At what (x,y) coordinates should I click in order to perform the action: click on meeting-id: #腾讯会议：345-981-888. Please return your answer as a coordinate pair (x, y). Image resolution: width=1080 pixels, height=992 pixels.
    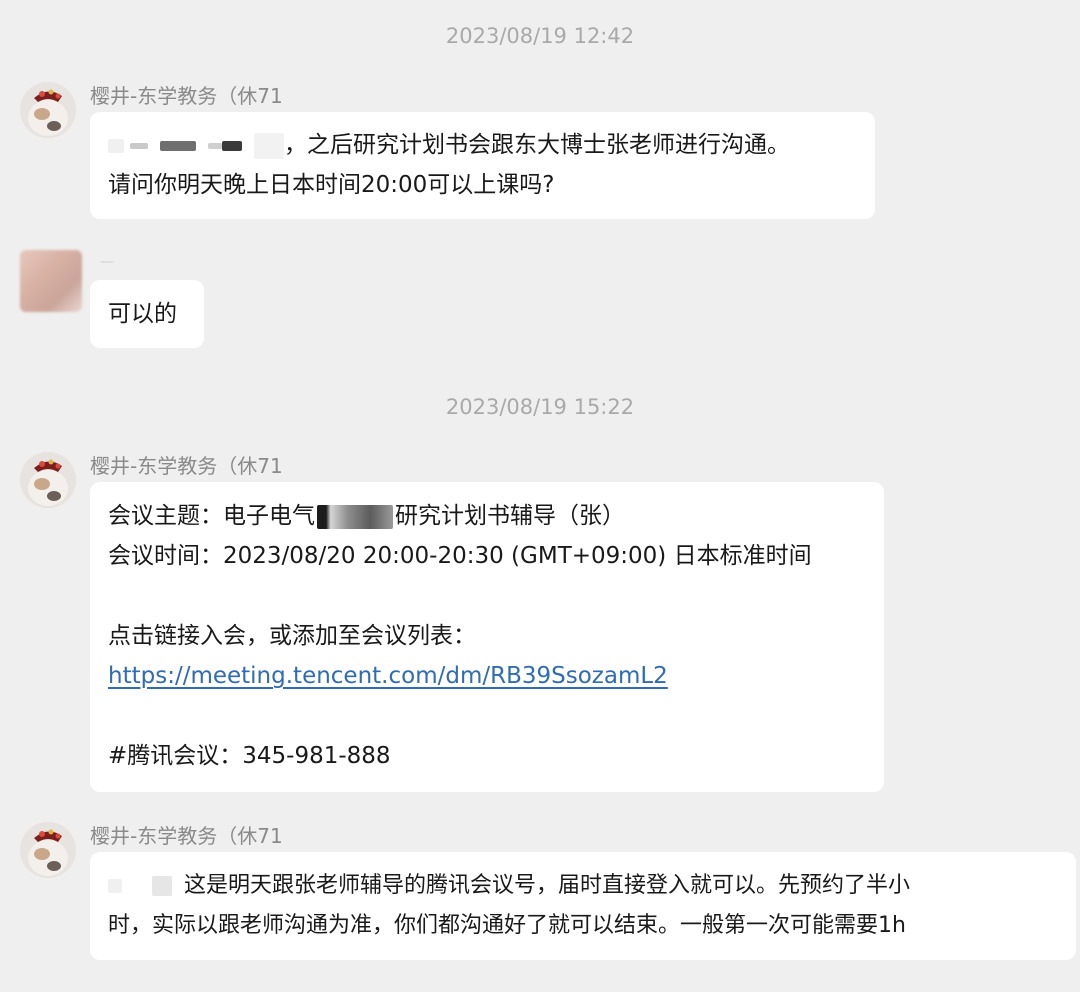
    Looking at the image, I should click on (249, 756).